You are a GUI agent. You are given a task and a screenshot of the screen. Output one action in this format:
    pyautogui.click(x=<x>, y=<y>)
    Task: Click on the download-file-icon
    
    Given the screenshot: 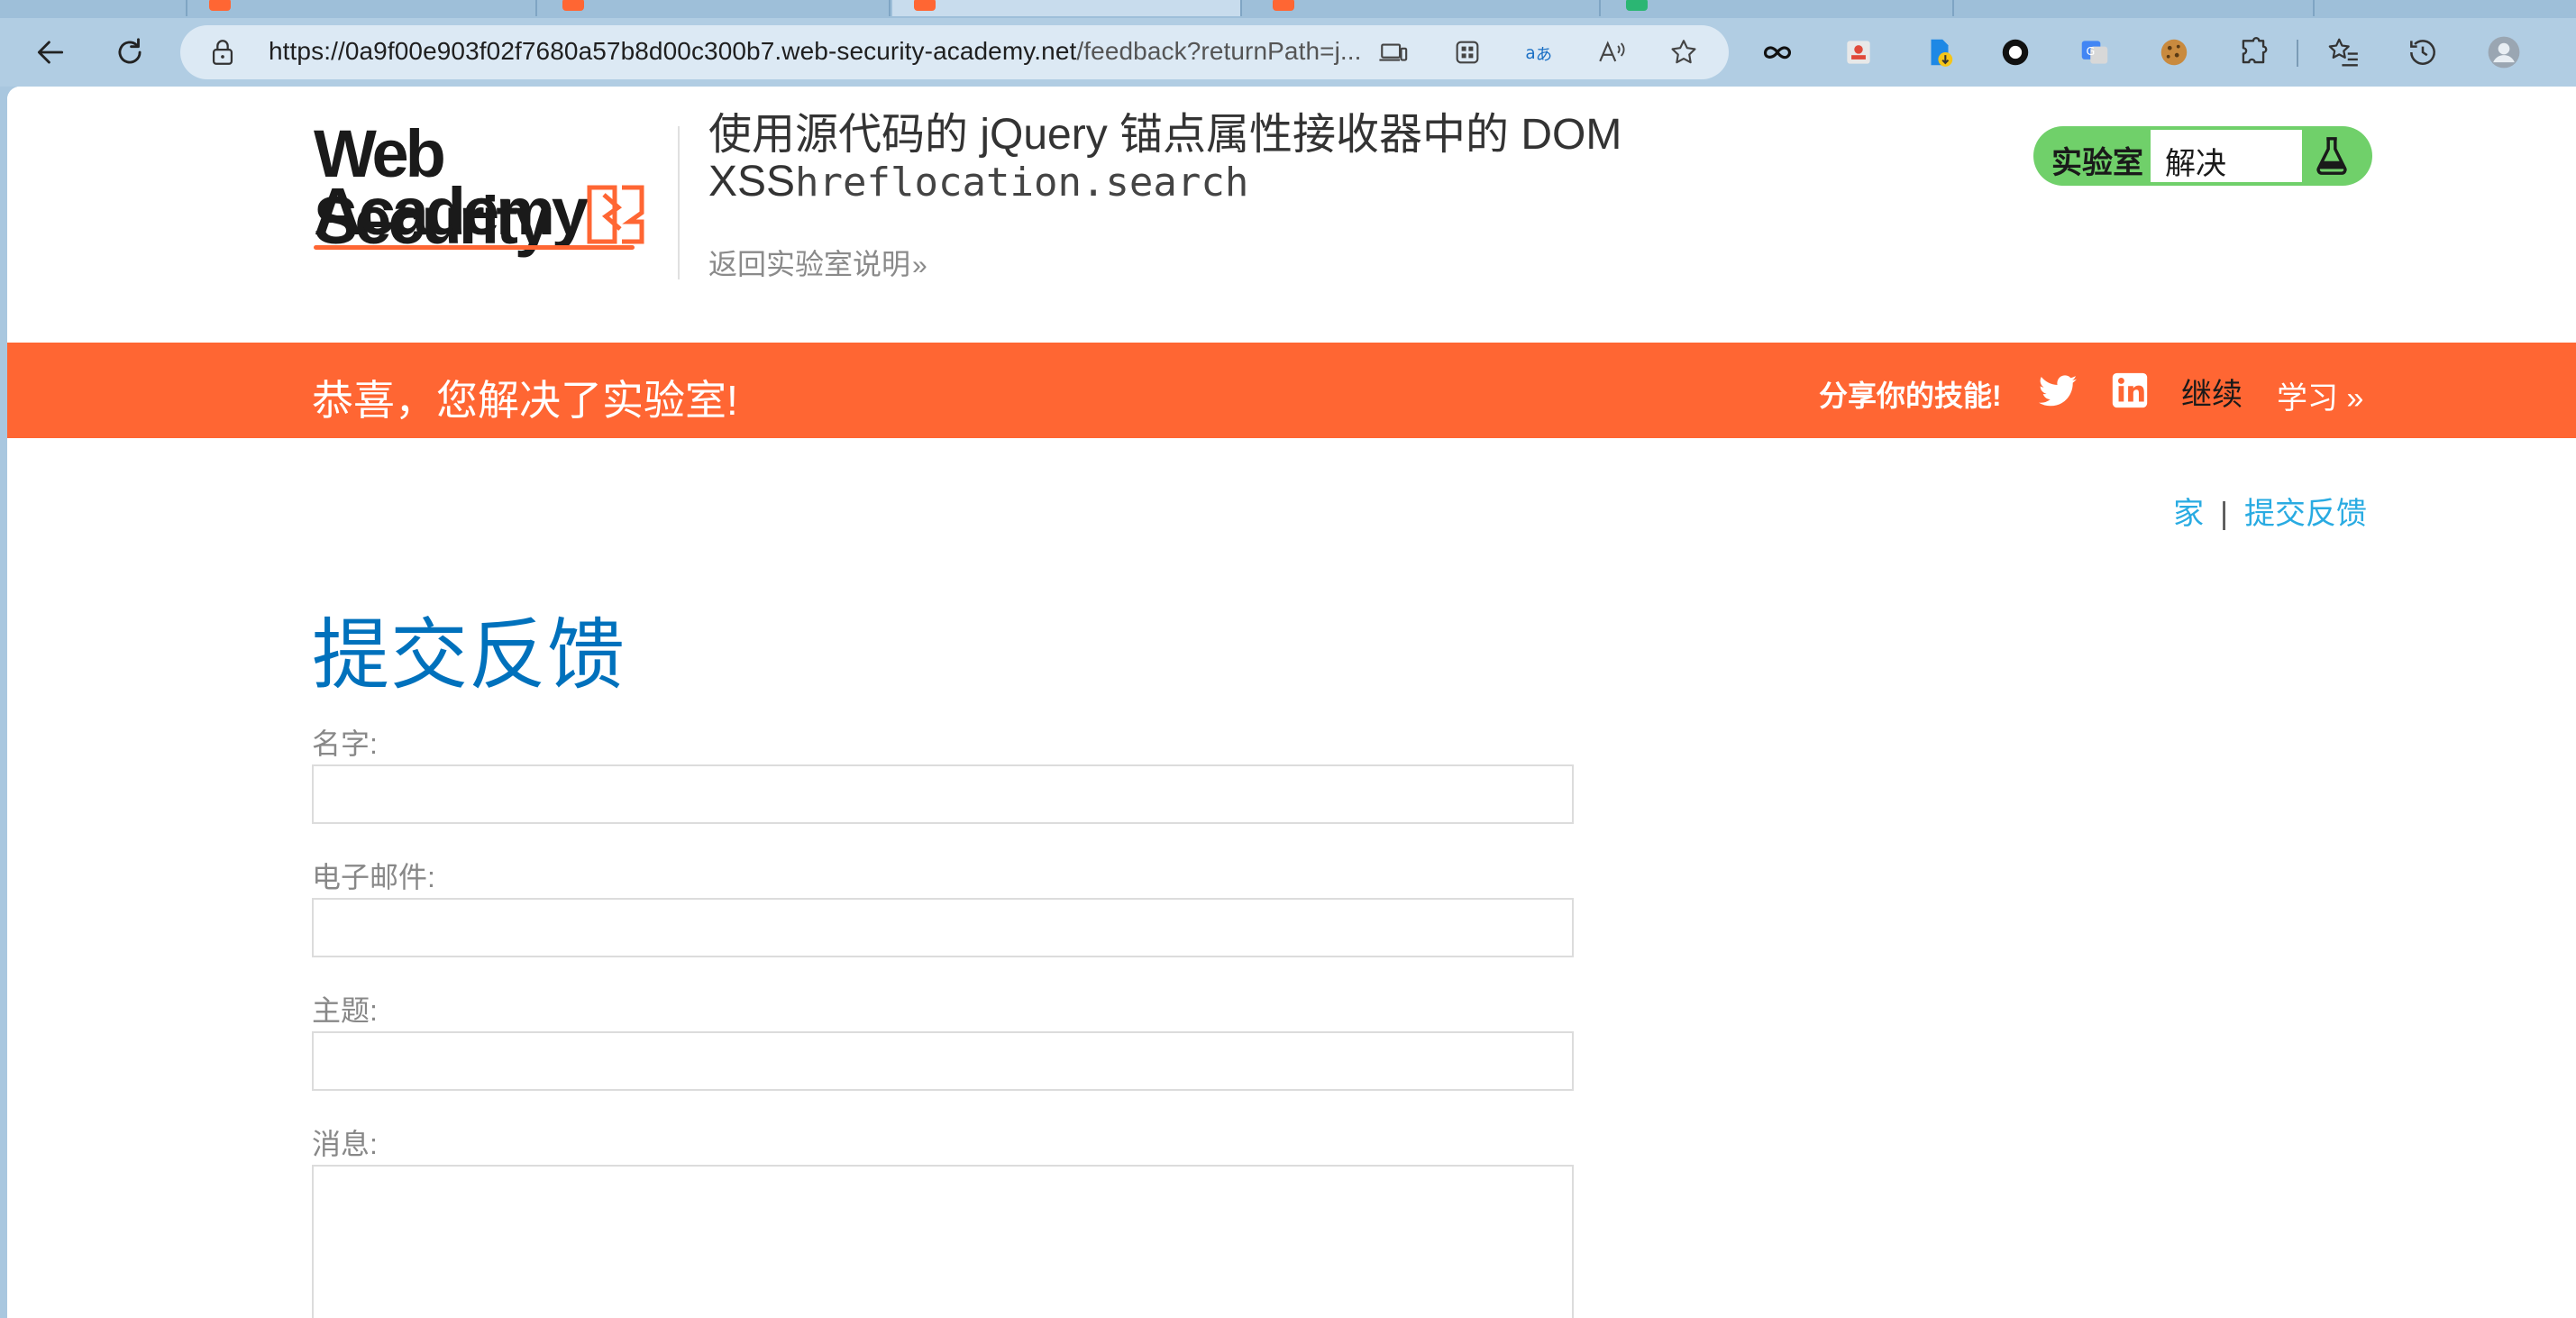 What is the action you would take?
    pyautogui.click(x=1942, y=53)
    